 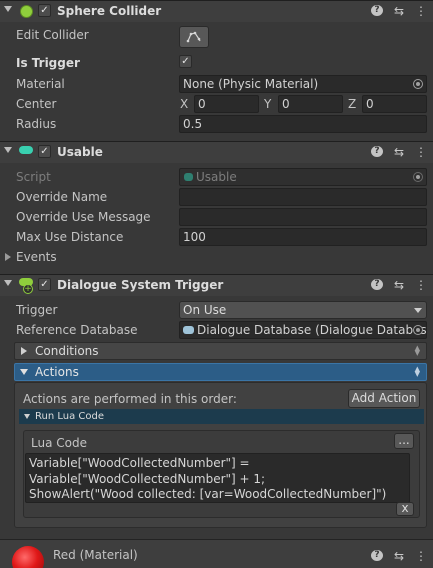 I want to click on trigger-dropdown: On Use, so click(x=303, y=310).